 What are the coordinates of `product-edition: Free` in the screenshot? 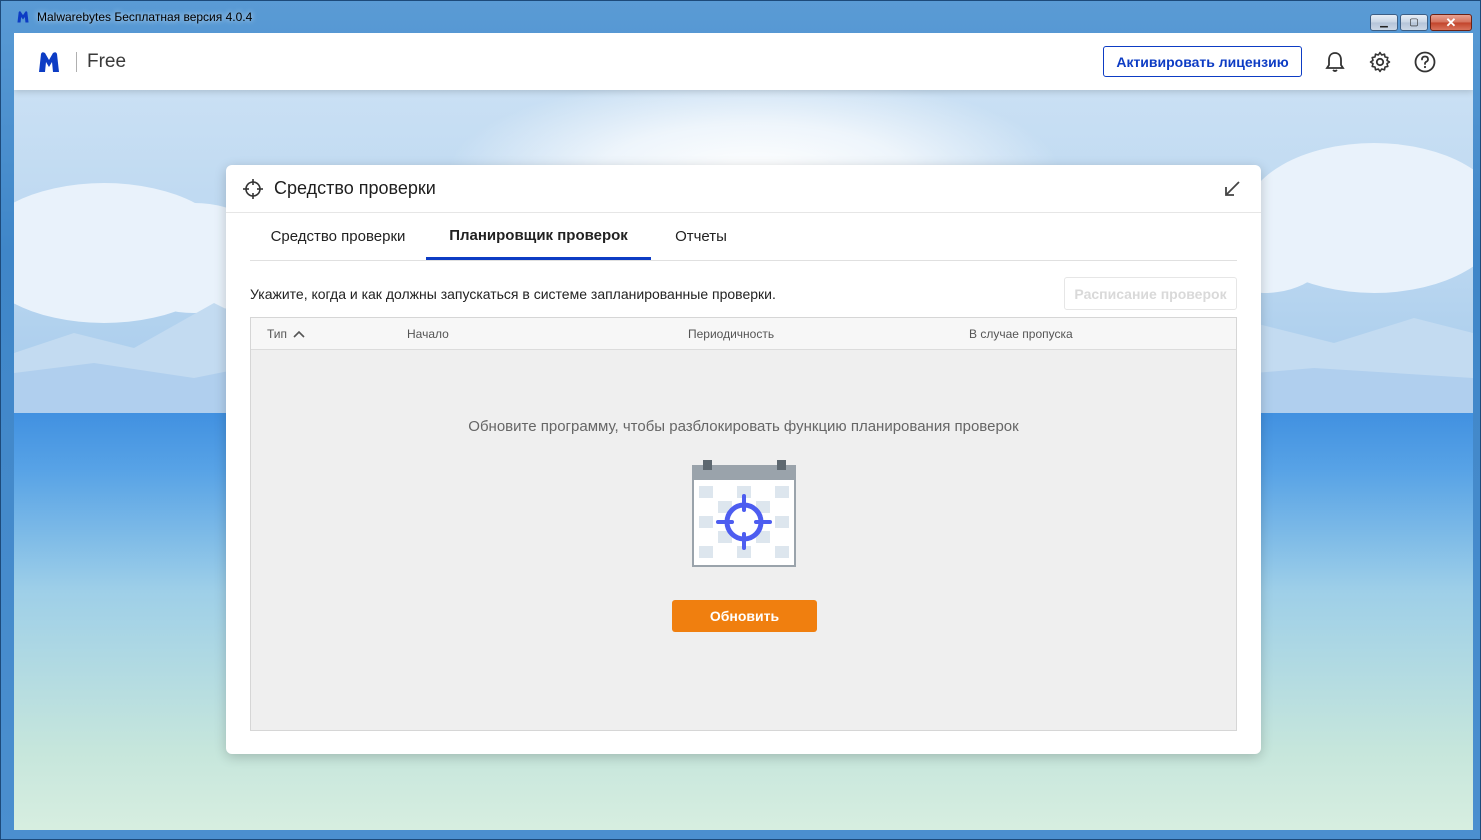 It's located at (107, 61).